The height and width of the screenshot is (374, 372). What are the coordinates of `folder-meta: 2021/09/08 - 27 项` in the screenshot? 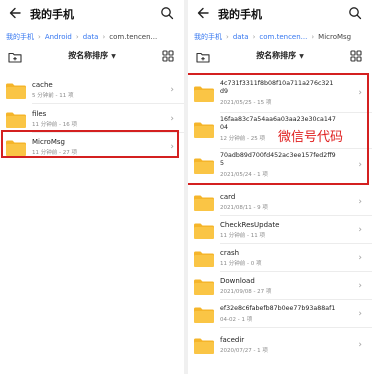 It's located at (246, 292).